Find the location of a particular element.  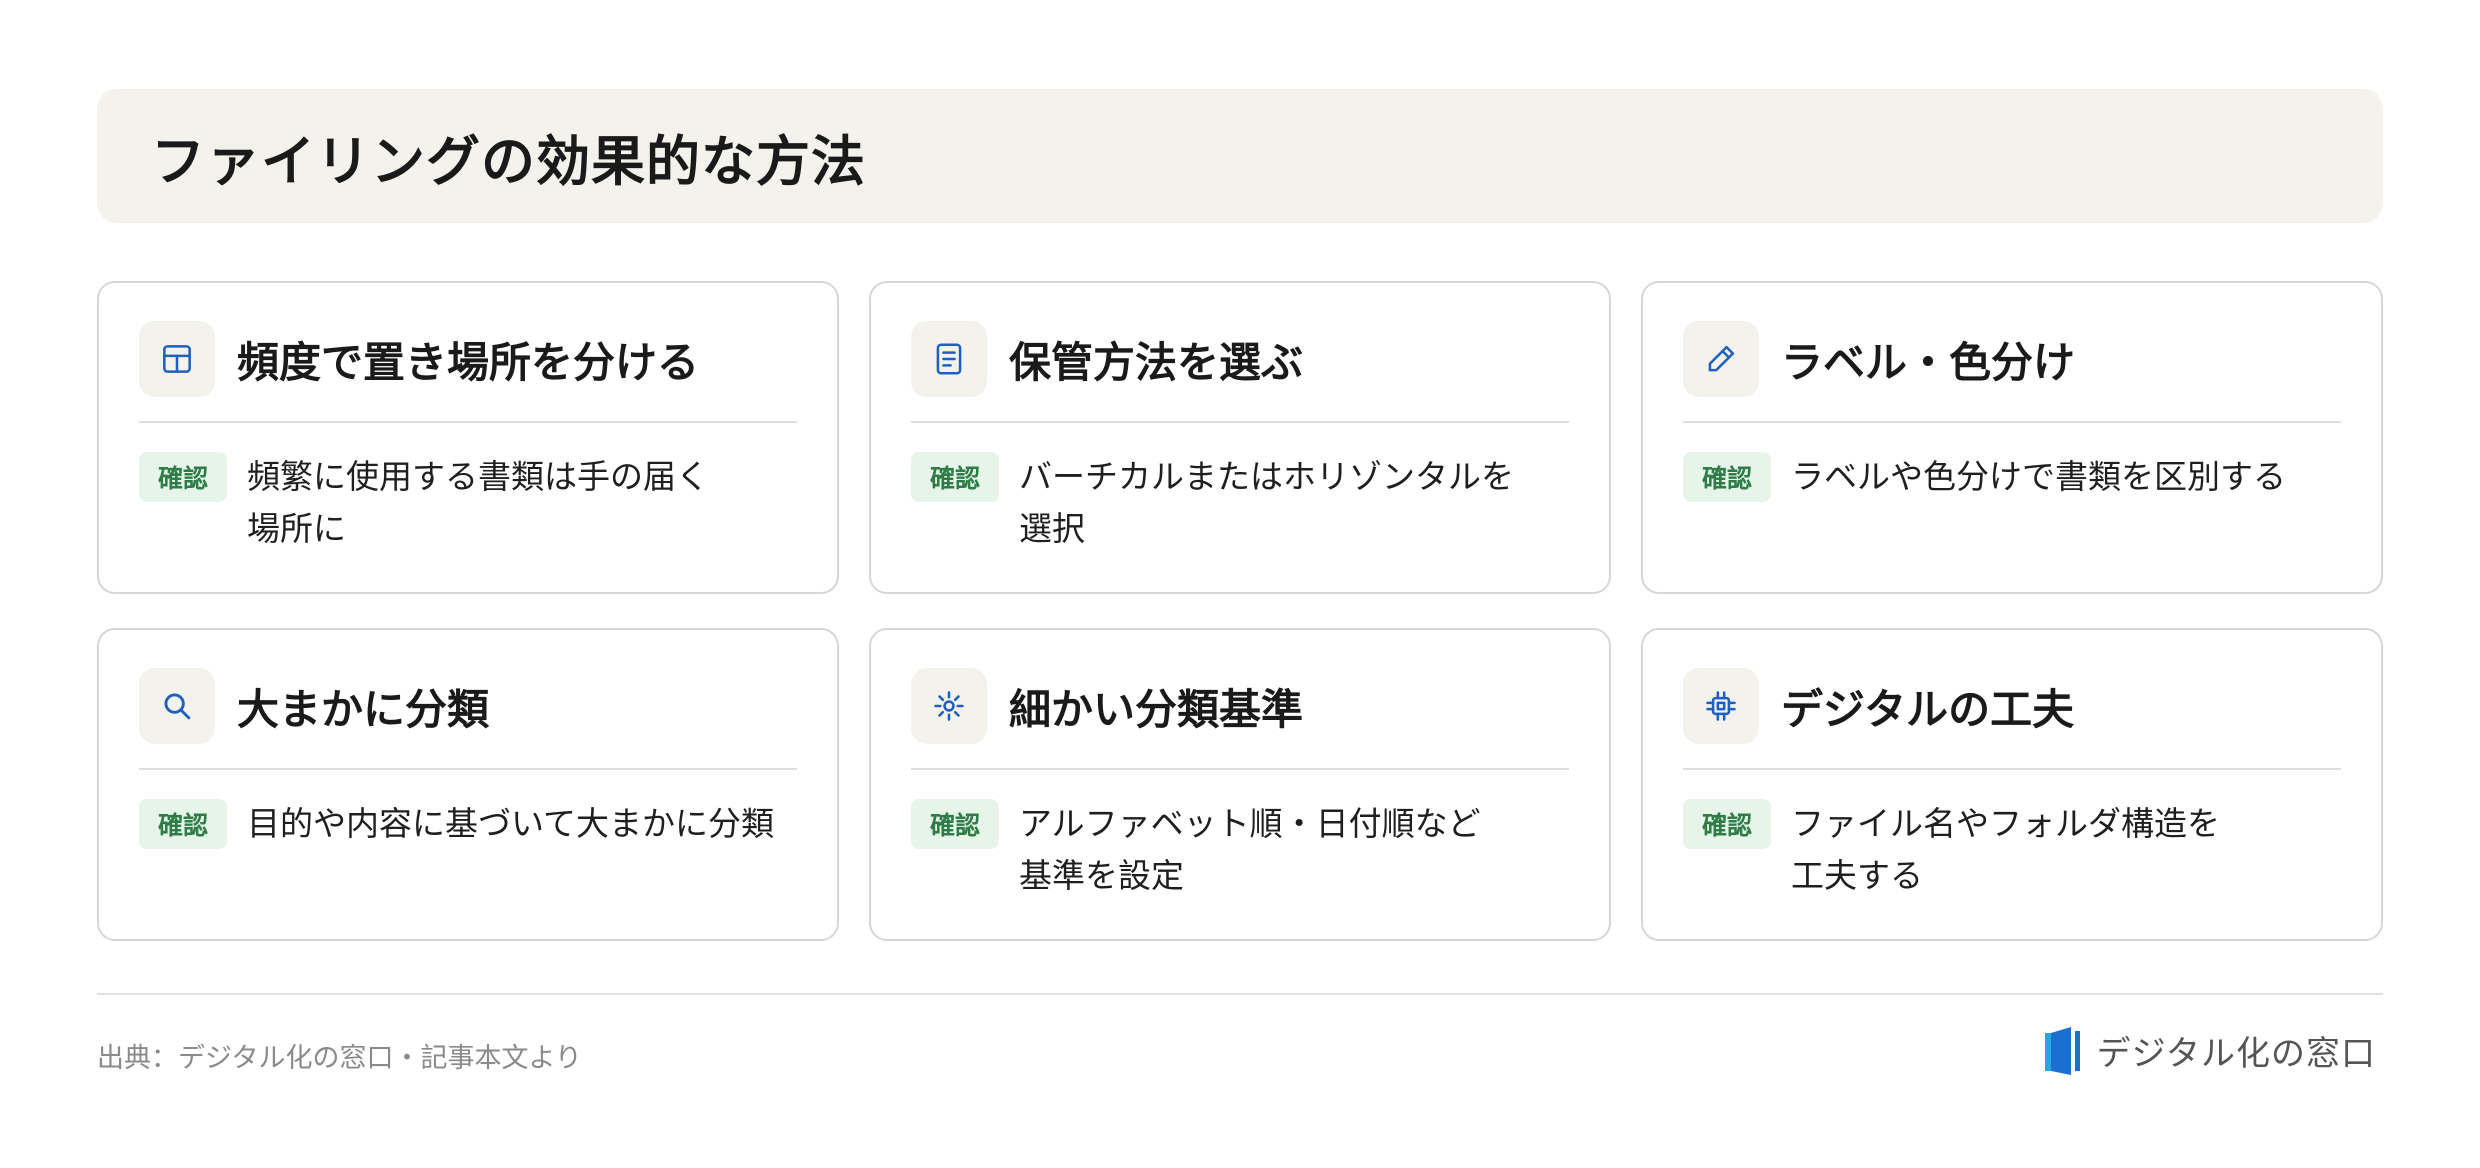

card-title: デジタルの工夫 is located at coordinates (1928, 709).